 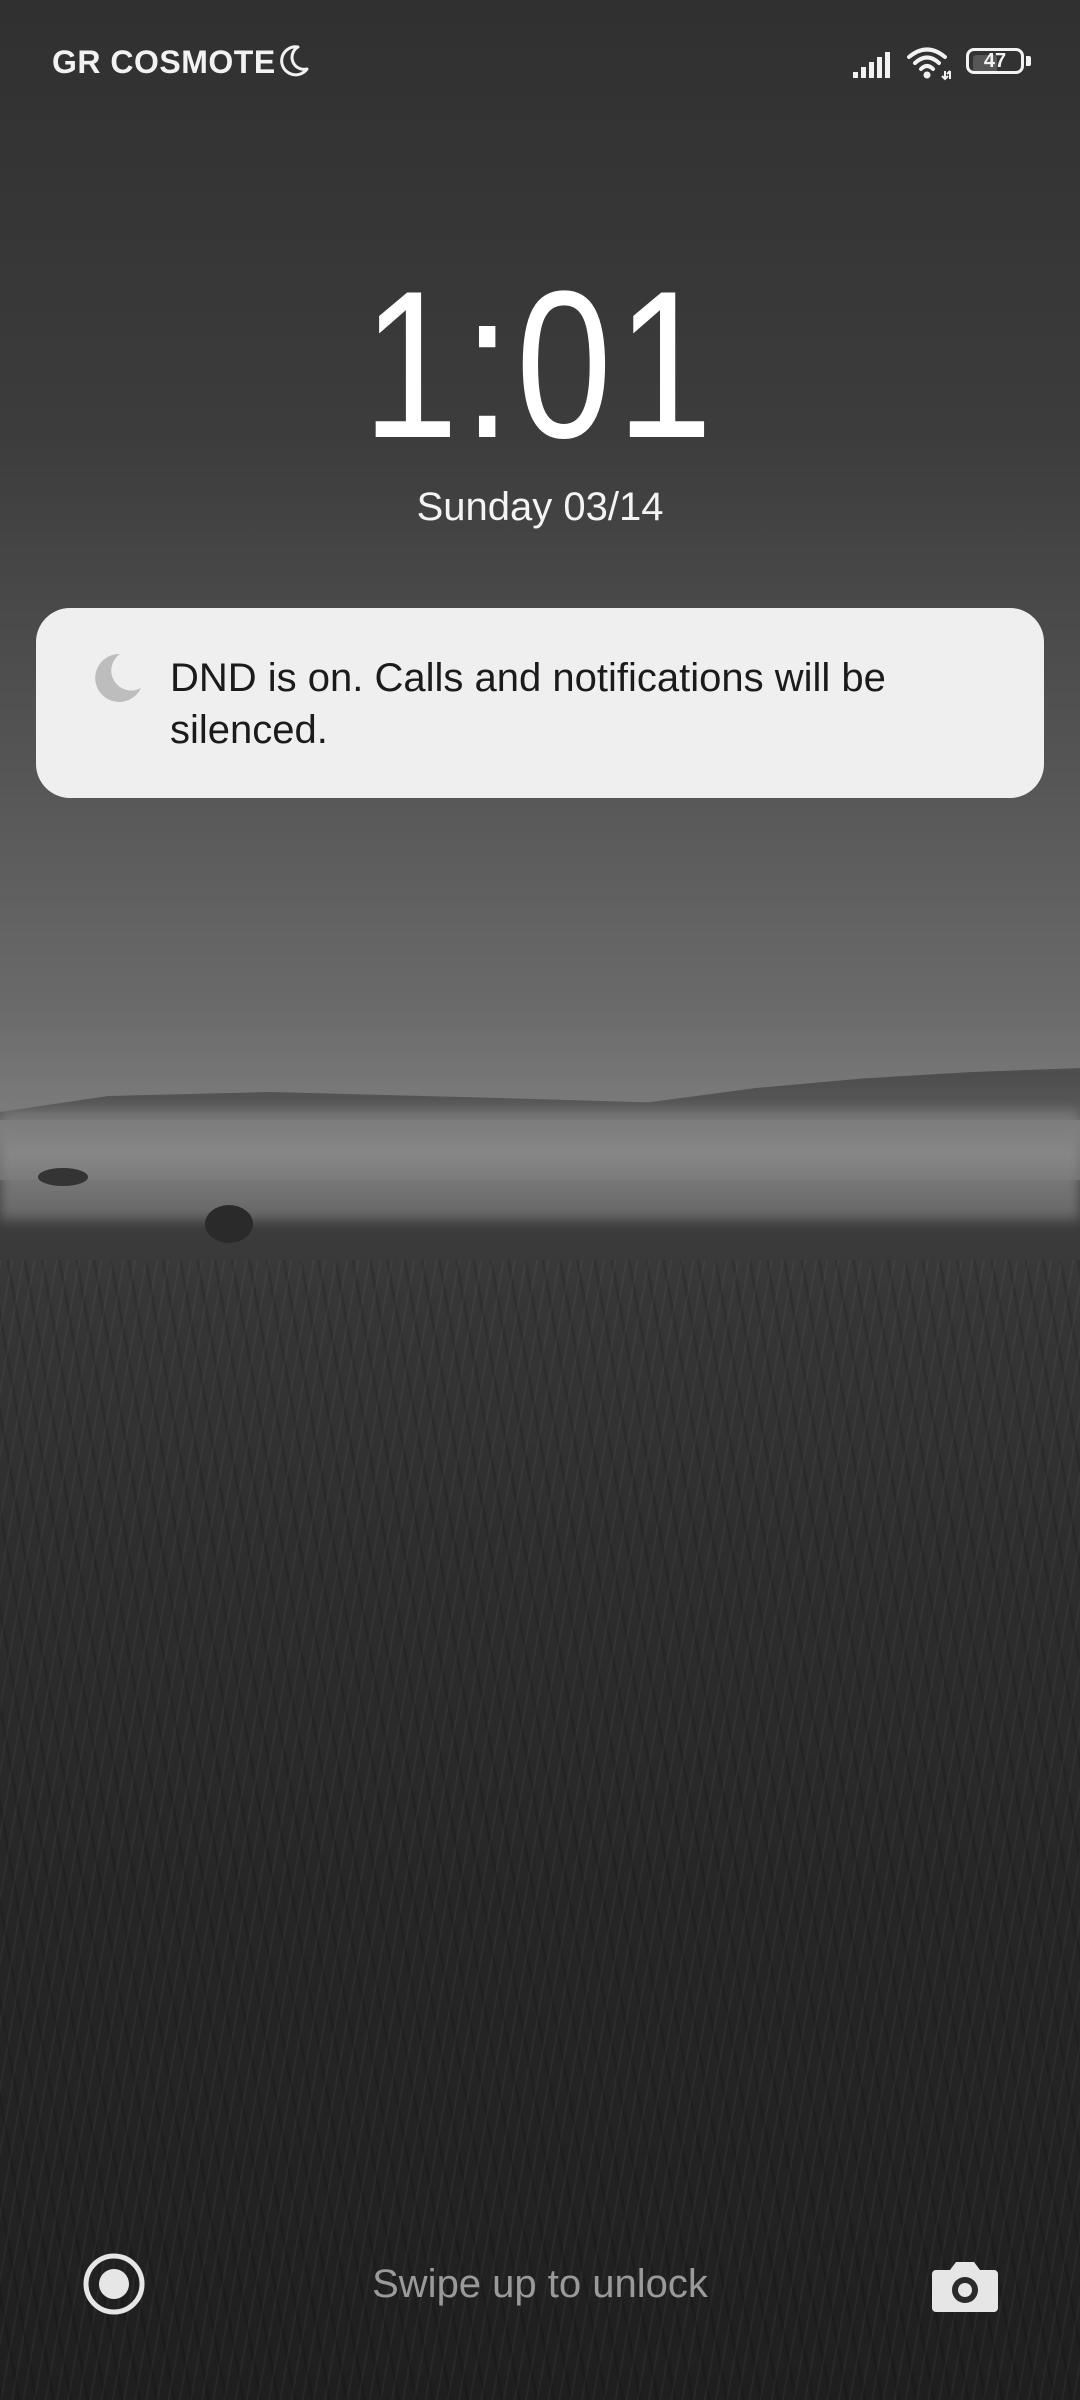 What do you see at coordinates (164, 62) in the screenshot?
I see `carrier-name: GR COSMOTE` at bounding box center [164, 62].